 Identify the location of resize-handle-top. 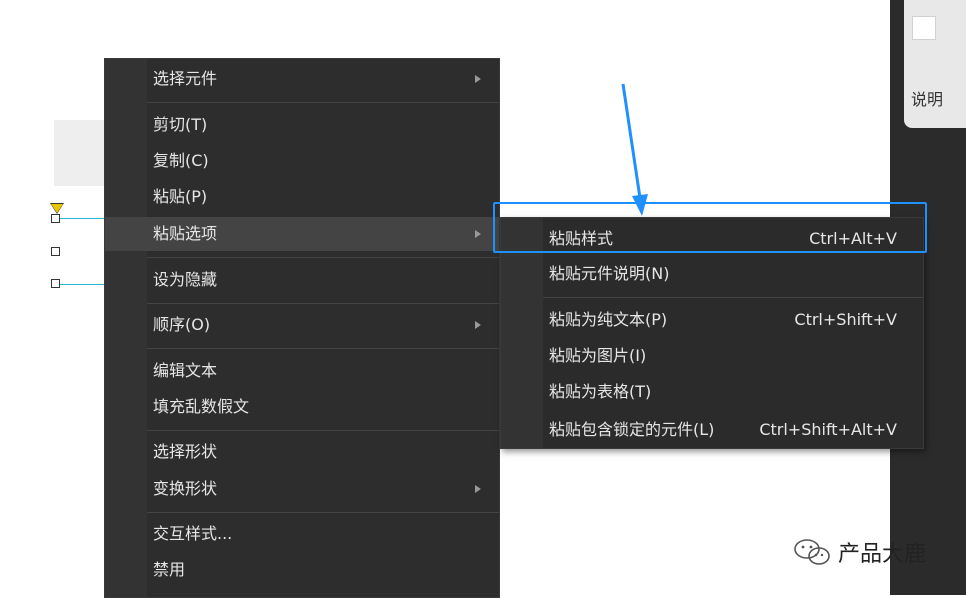
(55, 218).